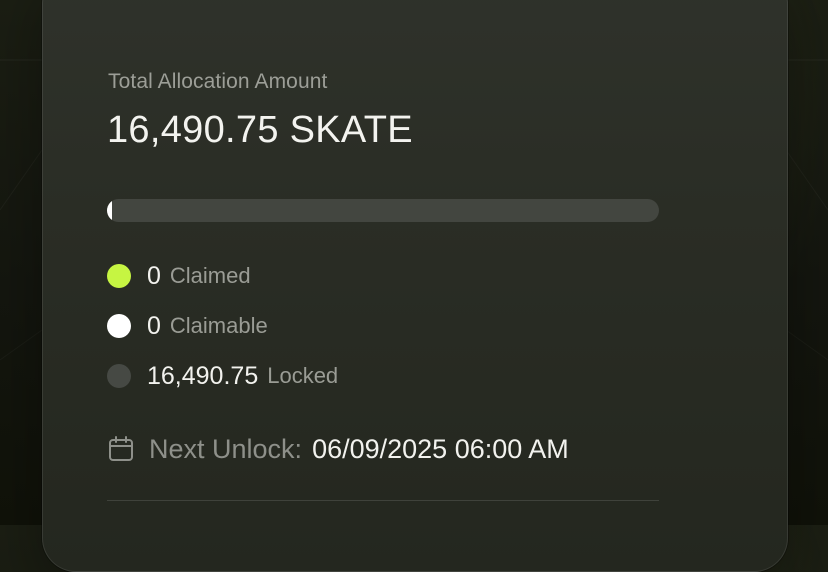 This screenshot has width=828, height=572. Describe the element at coordinates (260, 130) in the screenshot. I see `total-allocation-amount: 16,490.75 SKATE` at that location.